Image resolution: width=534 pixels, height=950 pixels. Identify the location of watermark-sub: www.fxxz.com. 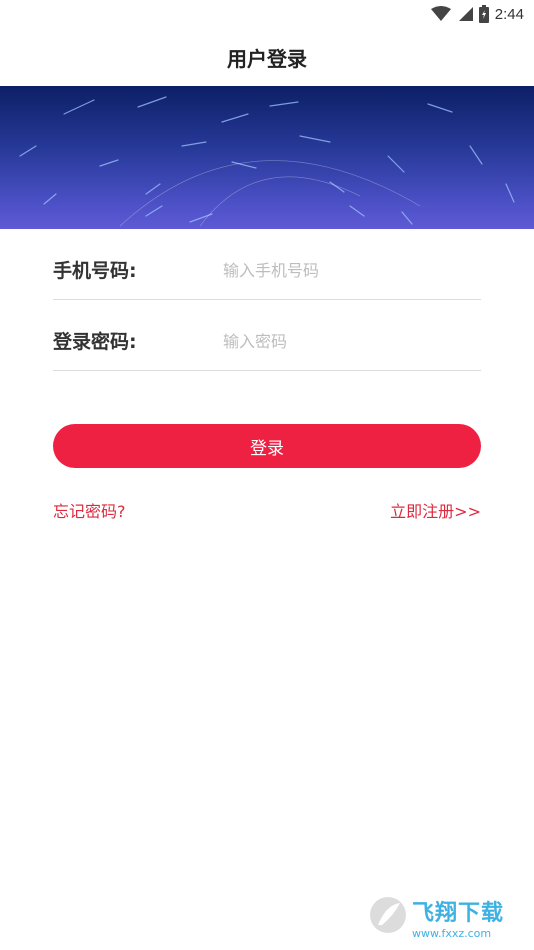
(452, 933).